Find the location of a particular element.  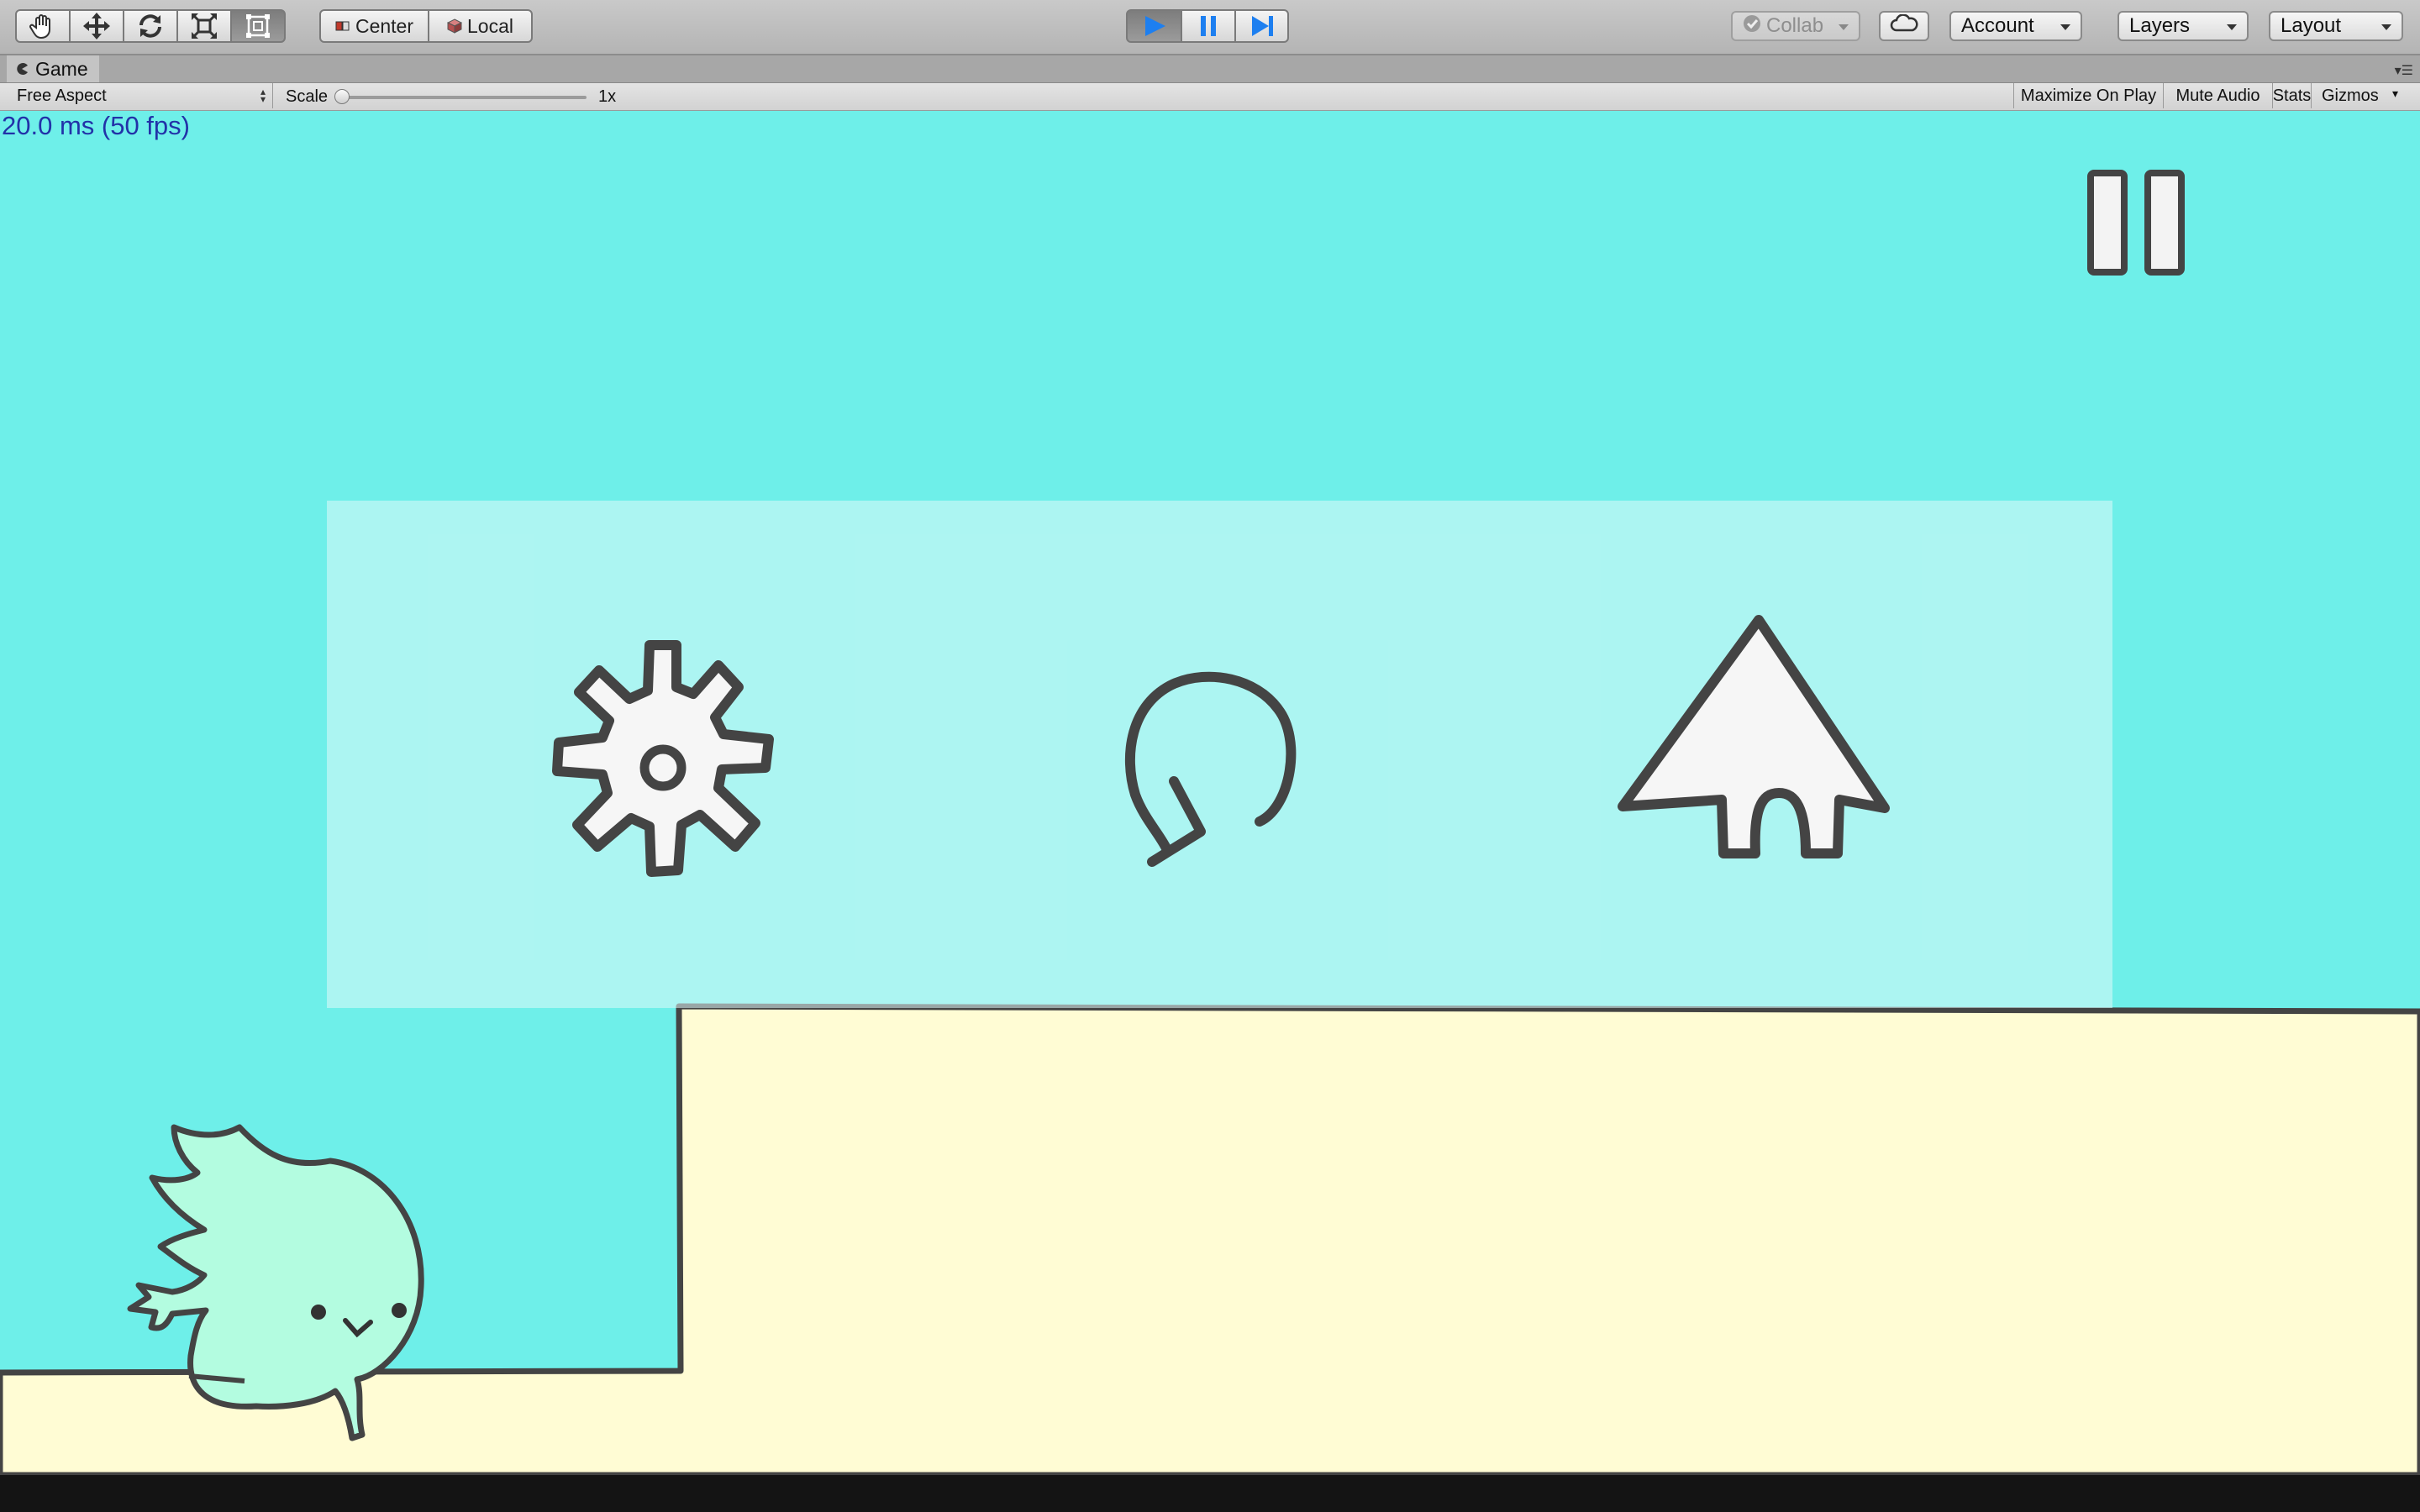

aspect-dropdown: Free Aspect ▴ ▾ is located at coordinates (140, 95).